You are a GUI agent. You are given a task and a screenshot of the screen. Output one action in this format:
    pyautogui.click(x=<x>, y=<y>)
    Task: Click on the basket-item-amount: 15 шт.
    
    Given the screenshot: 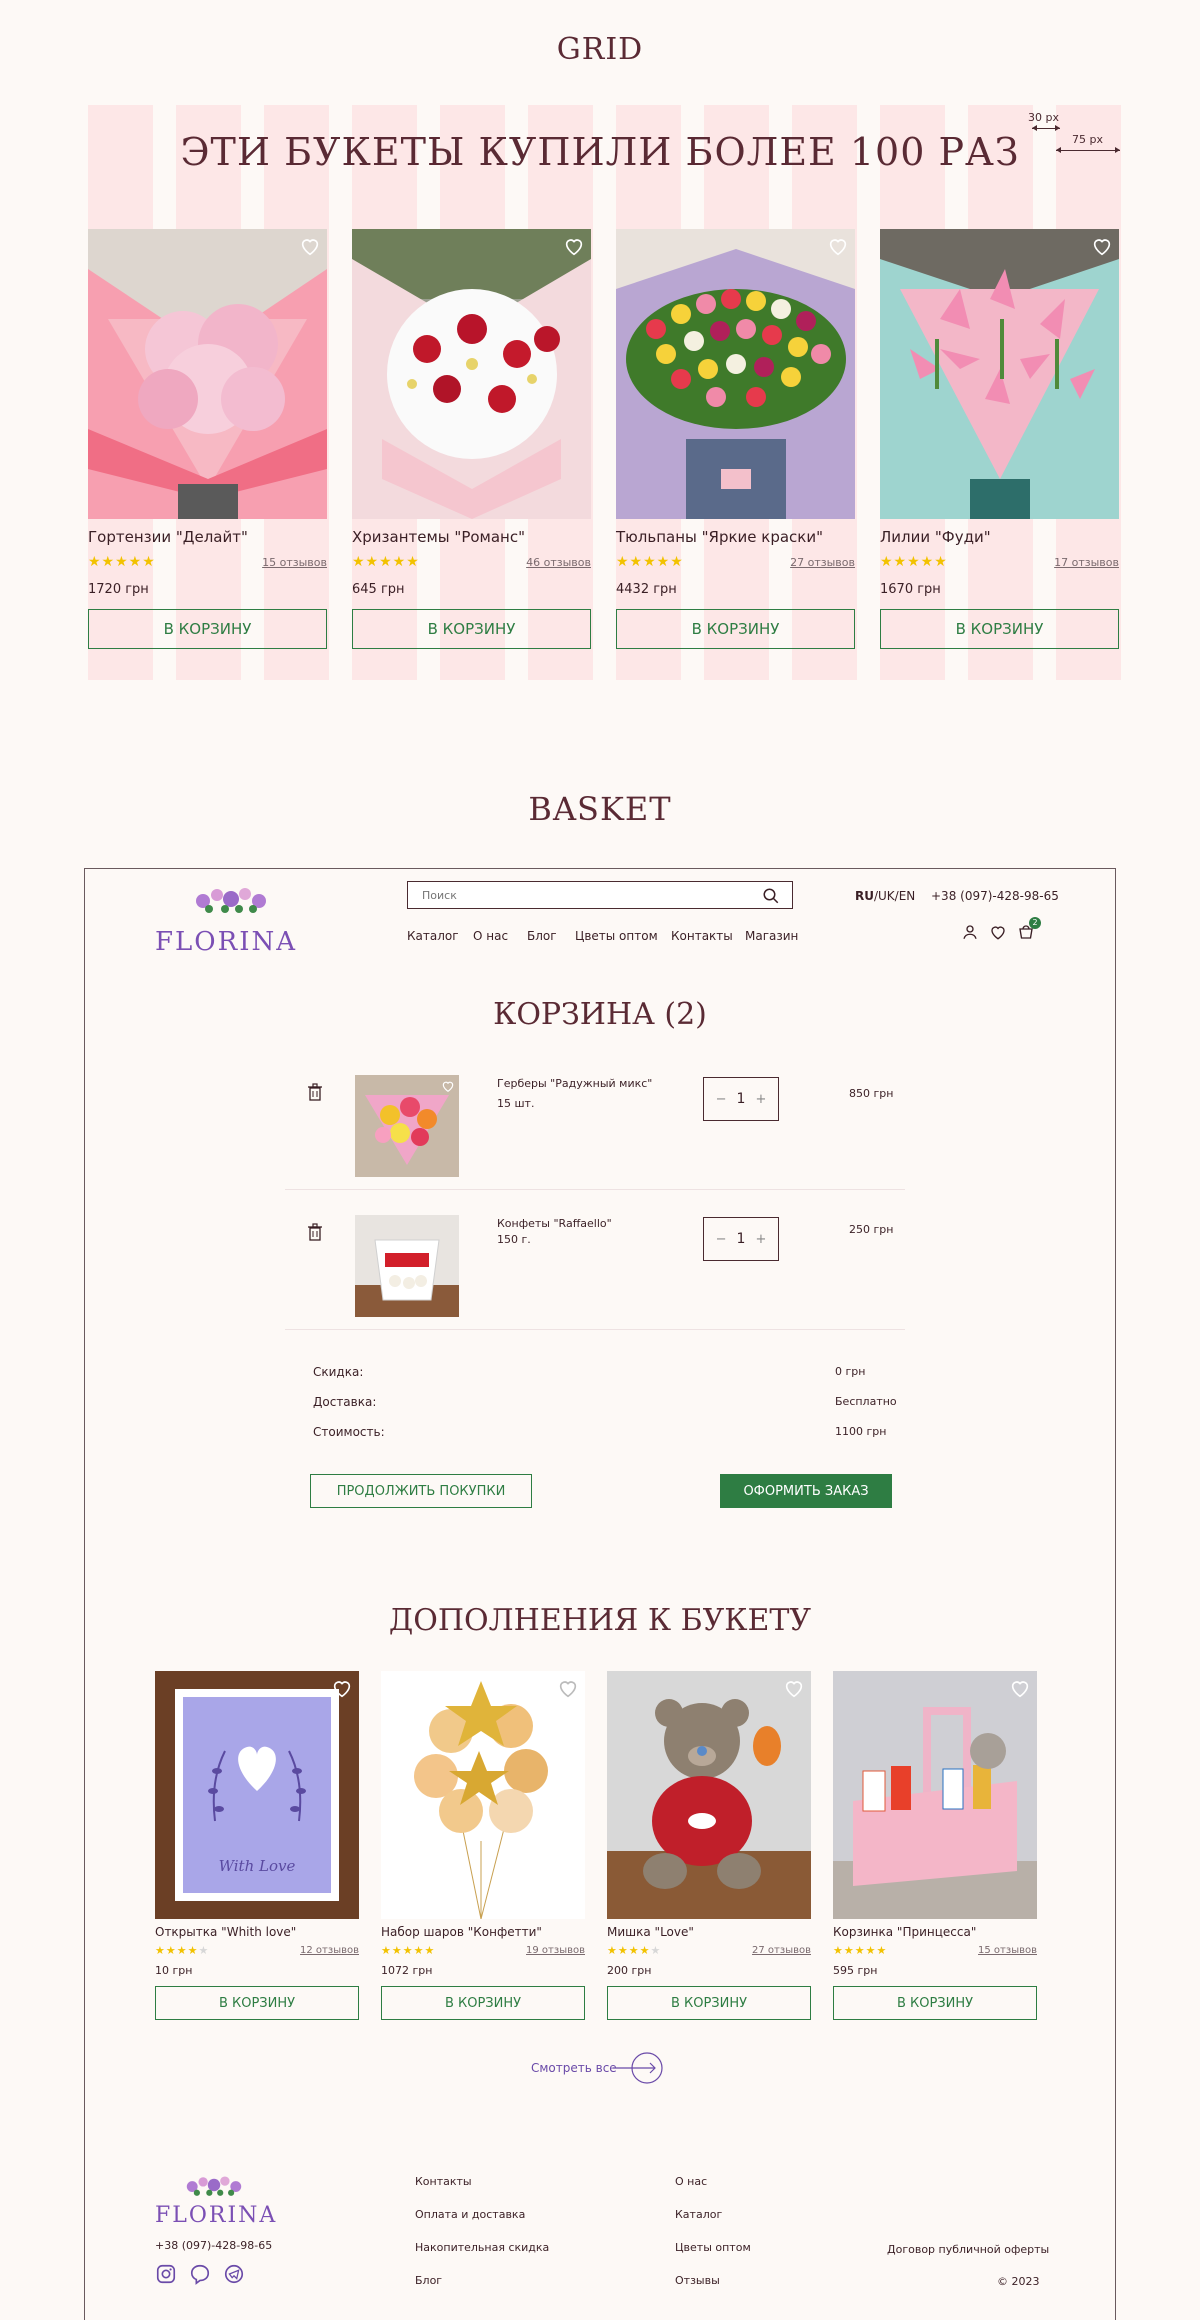 What is the action you would take?
    pyautogui.click(x=516, y=1103)
    